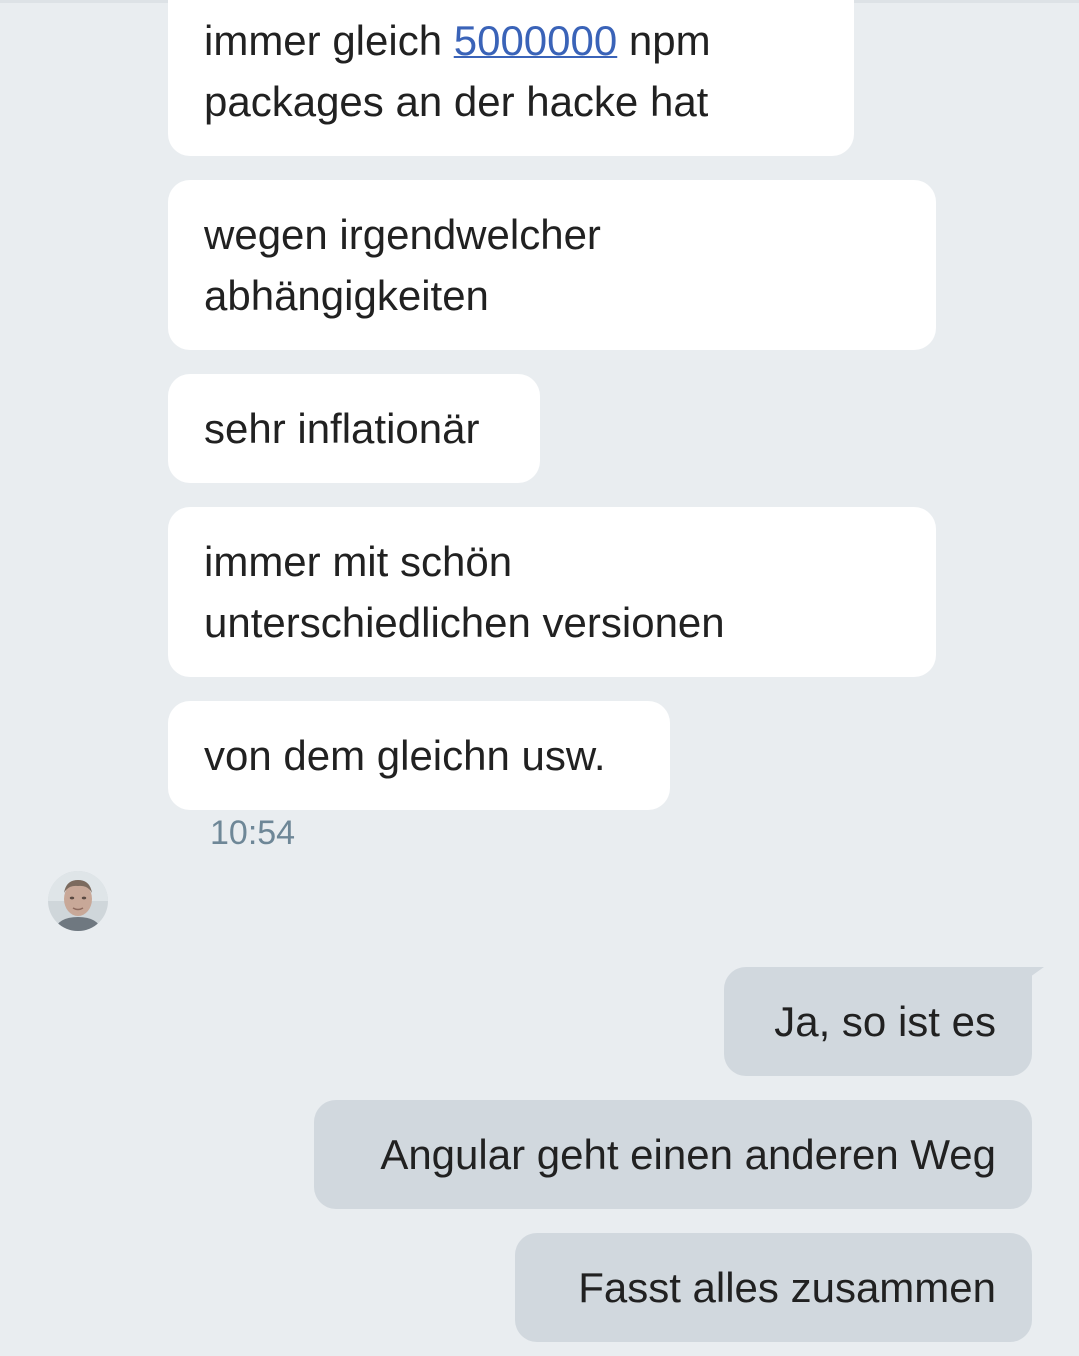 This screenshot has width=1079, height=1356. Describe the element at coordinates (405, 755) in the screenshot. I see `message-line: von dem gleichn usw.` at that location.